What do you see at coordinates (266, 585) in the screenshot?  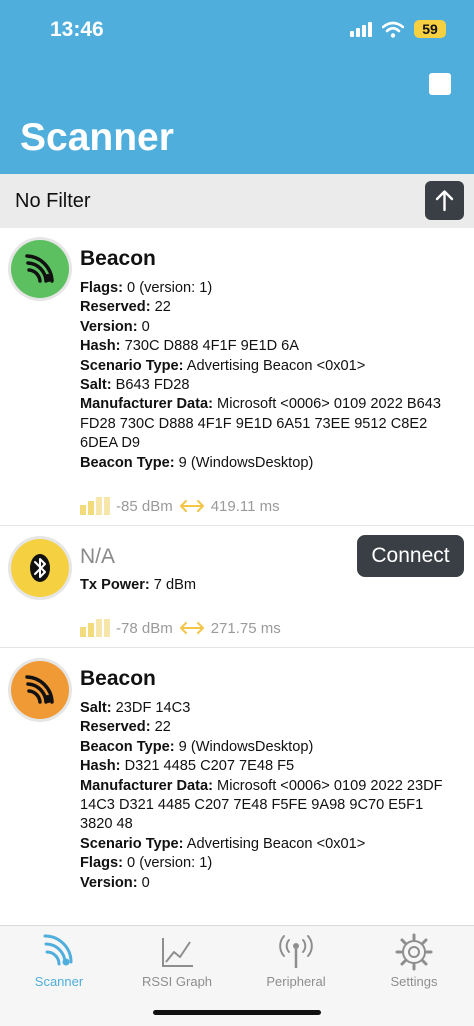 I see `advertisement-details: Tx Power: 7 dBm` at bounding box center [266, 585].